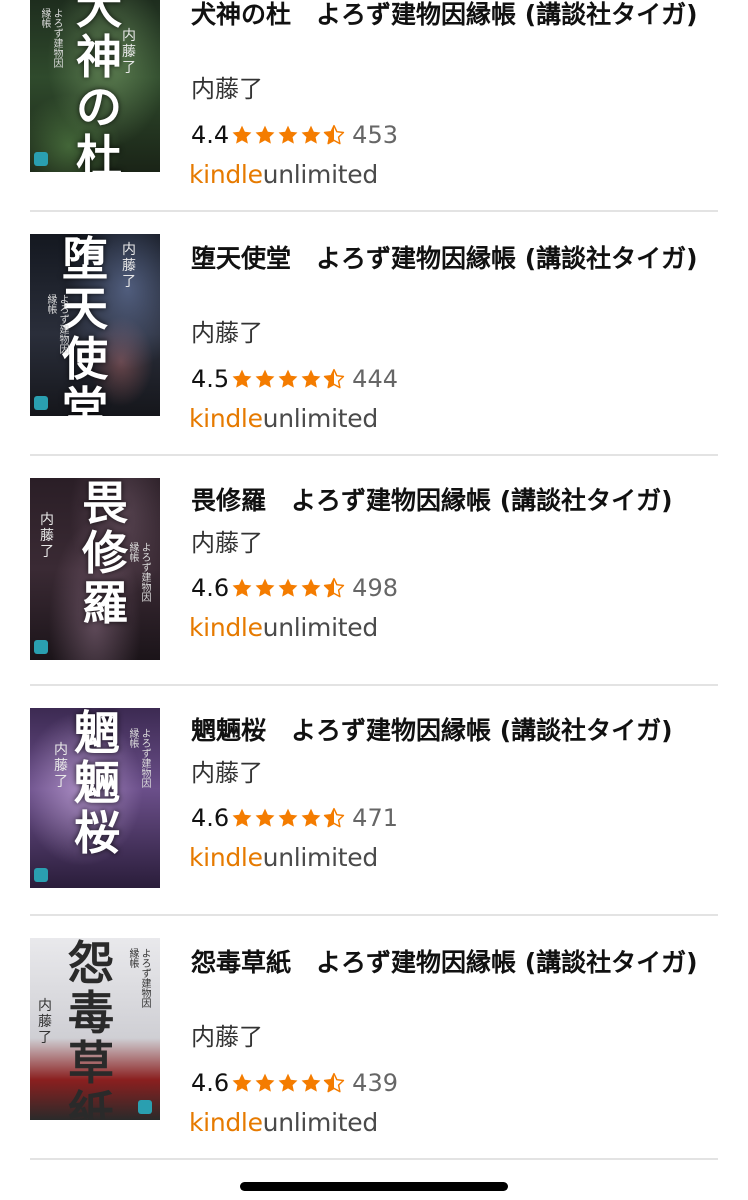 Image resolution: width=748 pixels, height=1200 pixels. I want to click on product-title: 魍魎桜 よろず建物因縁帳 (講談社タイガ), so click(451, 731).